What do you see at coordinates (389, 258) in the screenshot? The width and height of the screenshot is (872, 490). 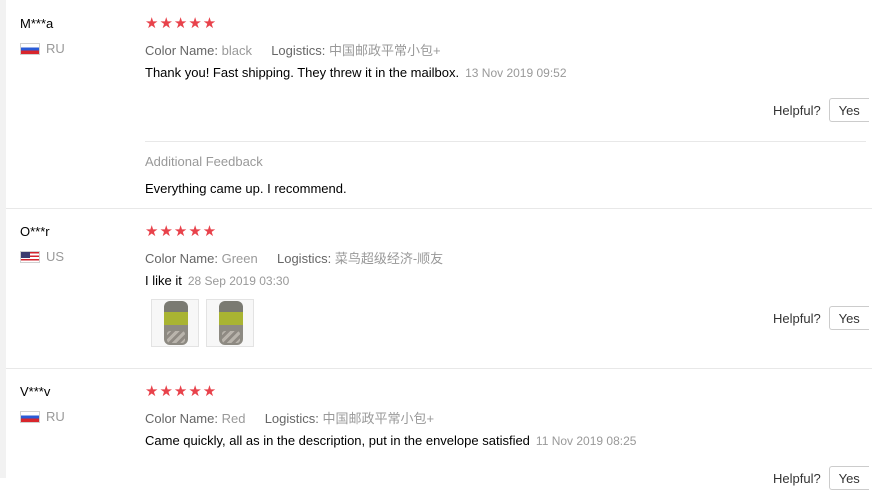 I see `logistics-value: 菜鸟超级经济-顺友` at bounding box center [389, 258].